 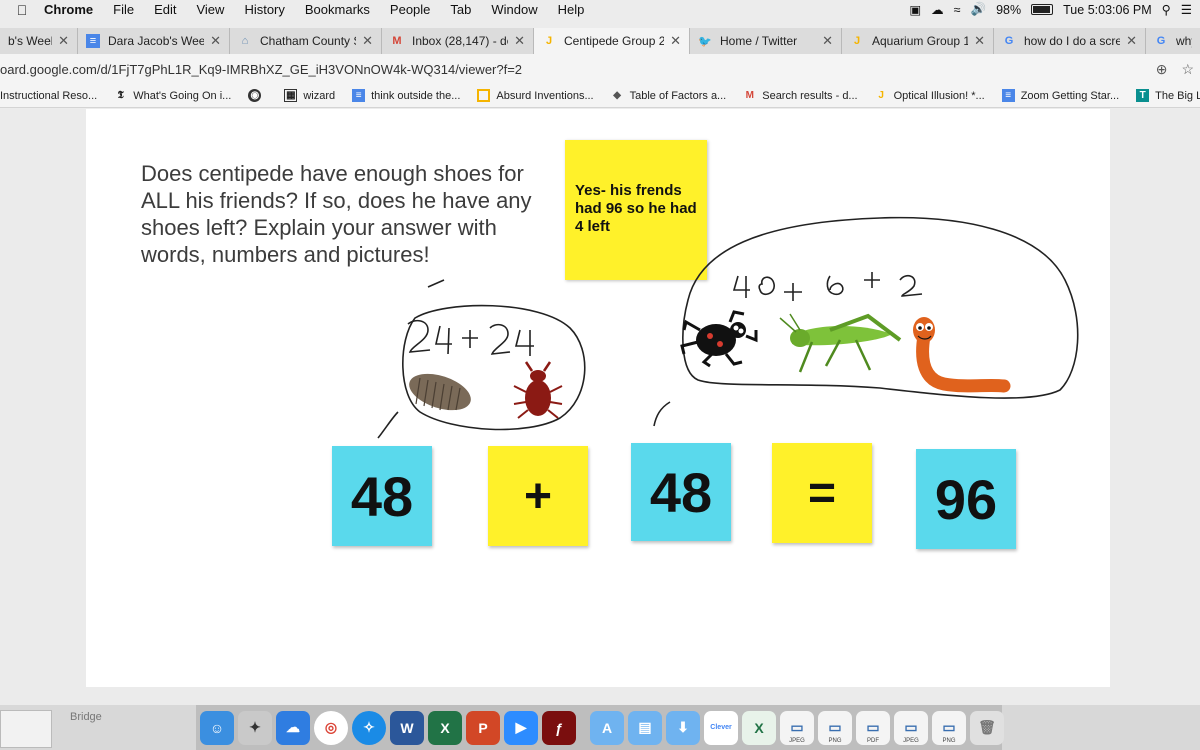 What do you see at coordinates (1186, 9) in the screenshot?
I see `notification-center-icon: ☰` at bounding box center [1186, 9].